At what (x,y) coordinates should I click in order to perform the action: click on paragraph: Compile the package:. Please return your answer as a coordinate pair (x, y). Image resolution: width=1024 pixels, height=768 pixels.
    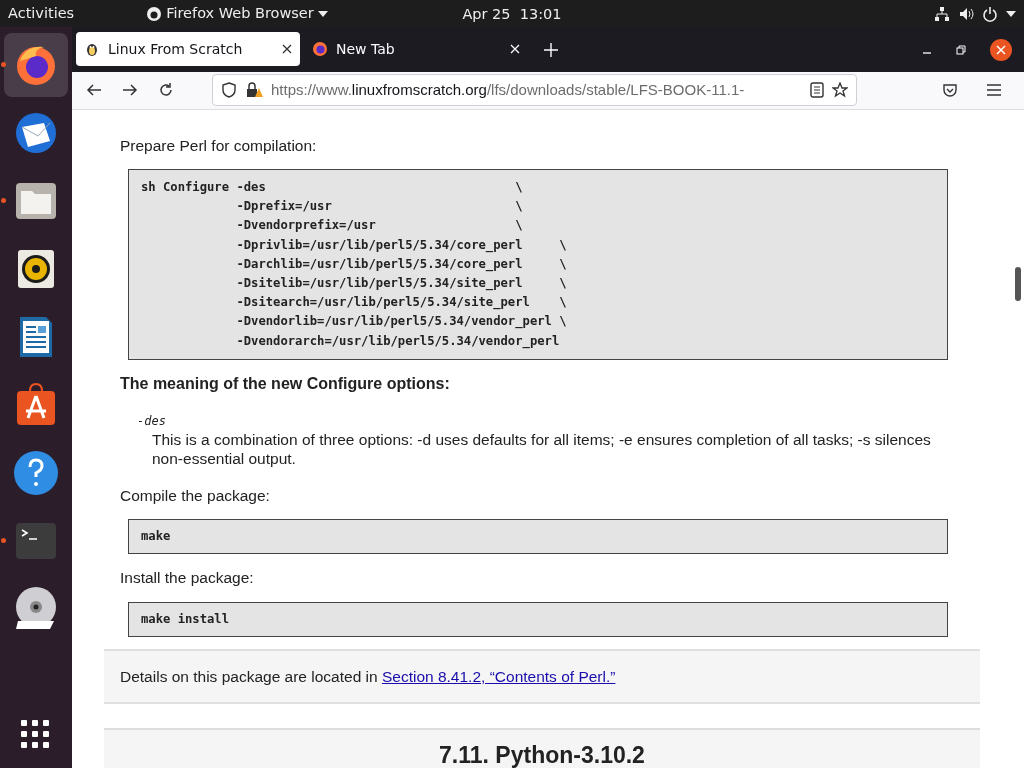
    Looking at the image, I should click on (195, 495).